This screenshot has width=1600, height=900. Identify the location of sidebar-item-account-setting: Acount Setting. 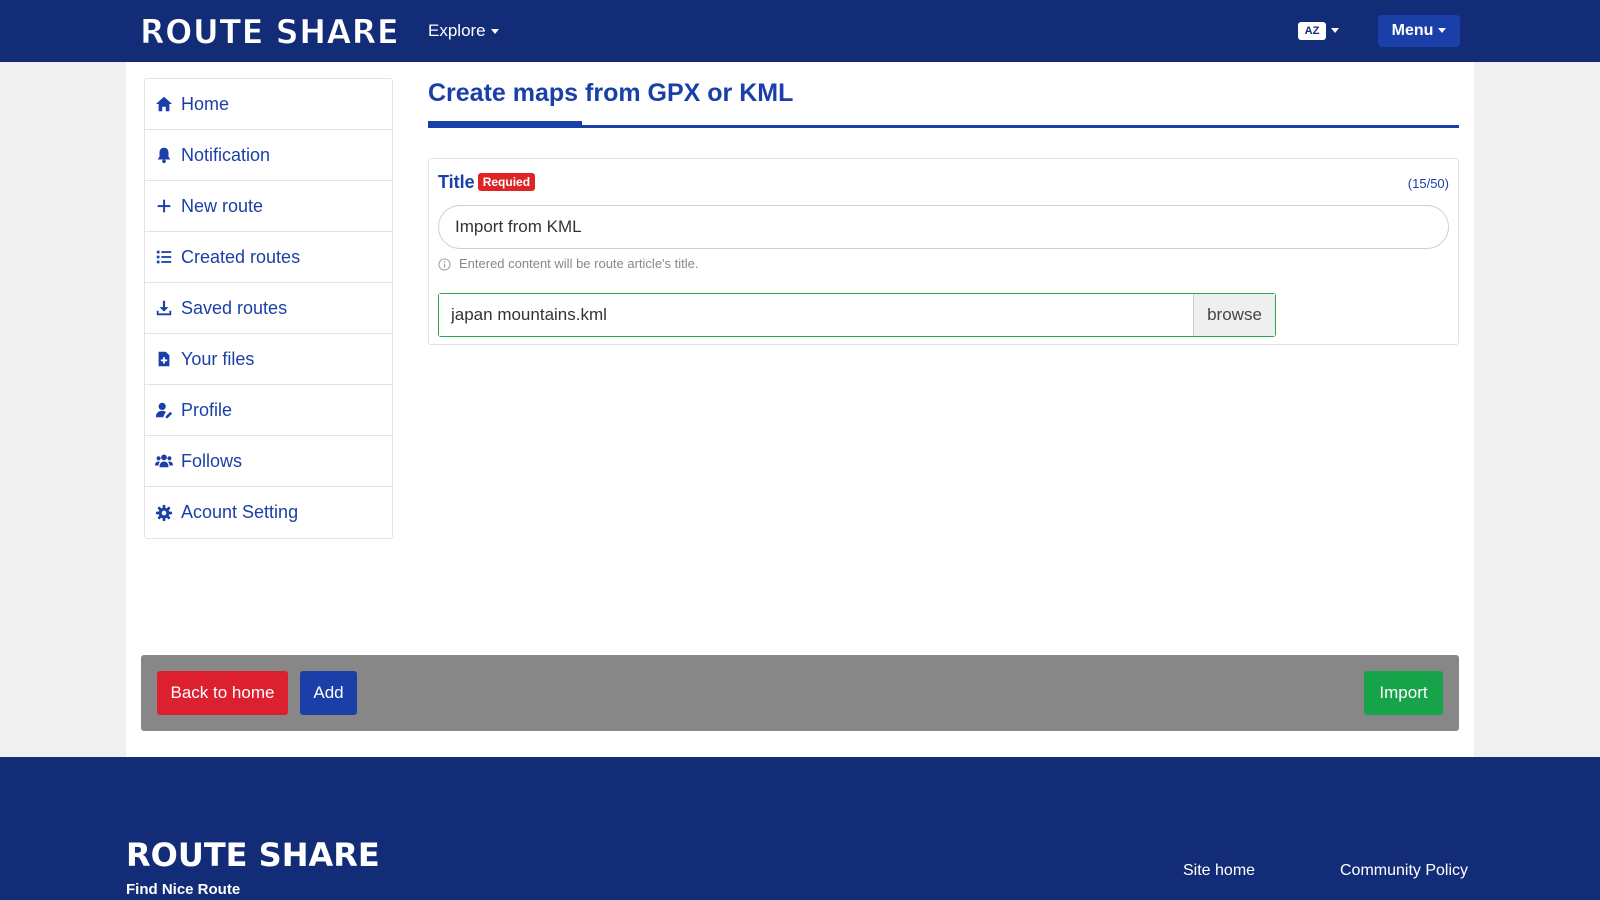
(268, 512).